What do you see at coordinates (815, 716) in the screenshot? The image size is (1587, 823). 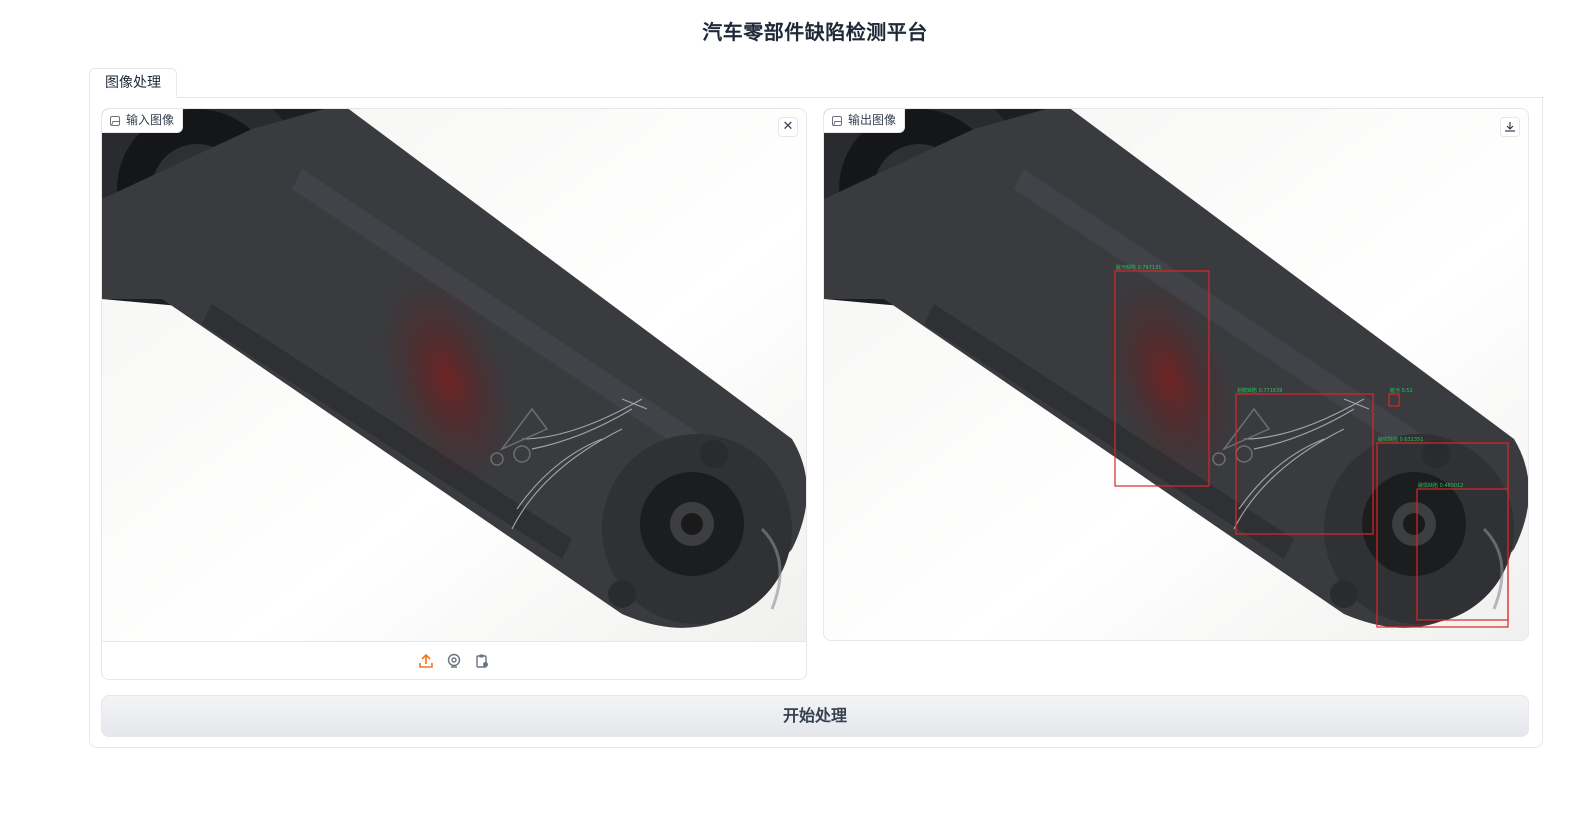 I see `start-processing-button: 开始处理` at bounding box center [815, 716].